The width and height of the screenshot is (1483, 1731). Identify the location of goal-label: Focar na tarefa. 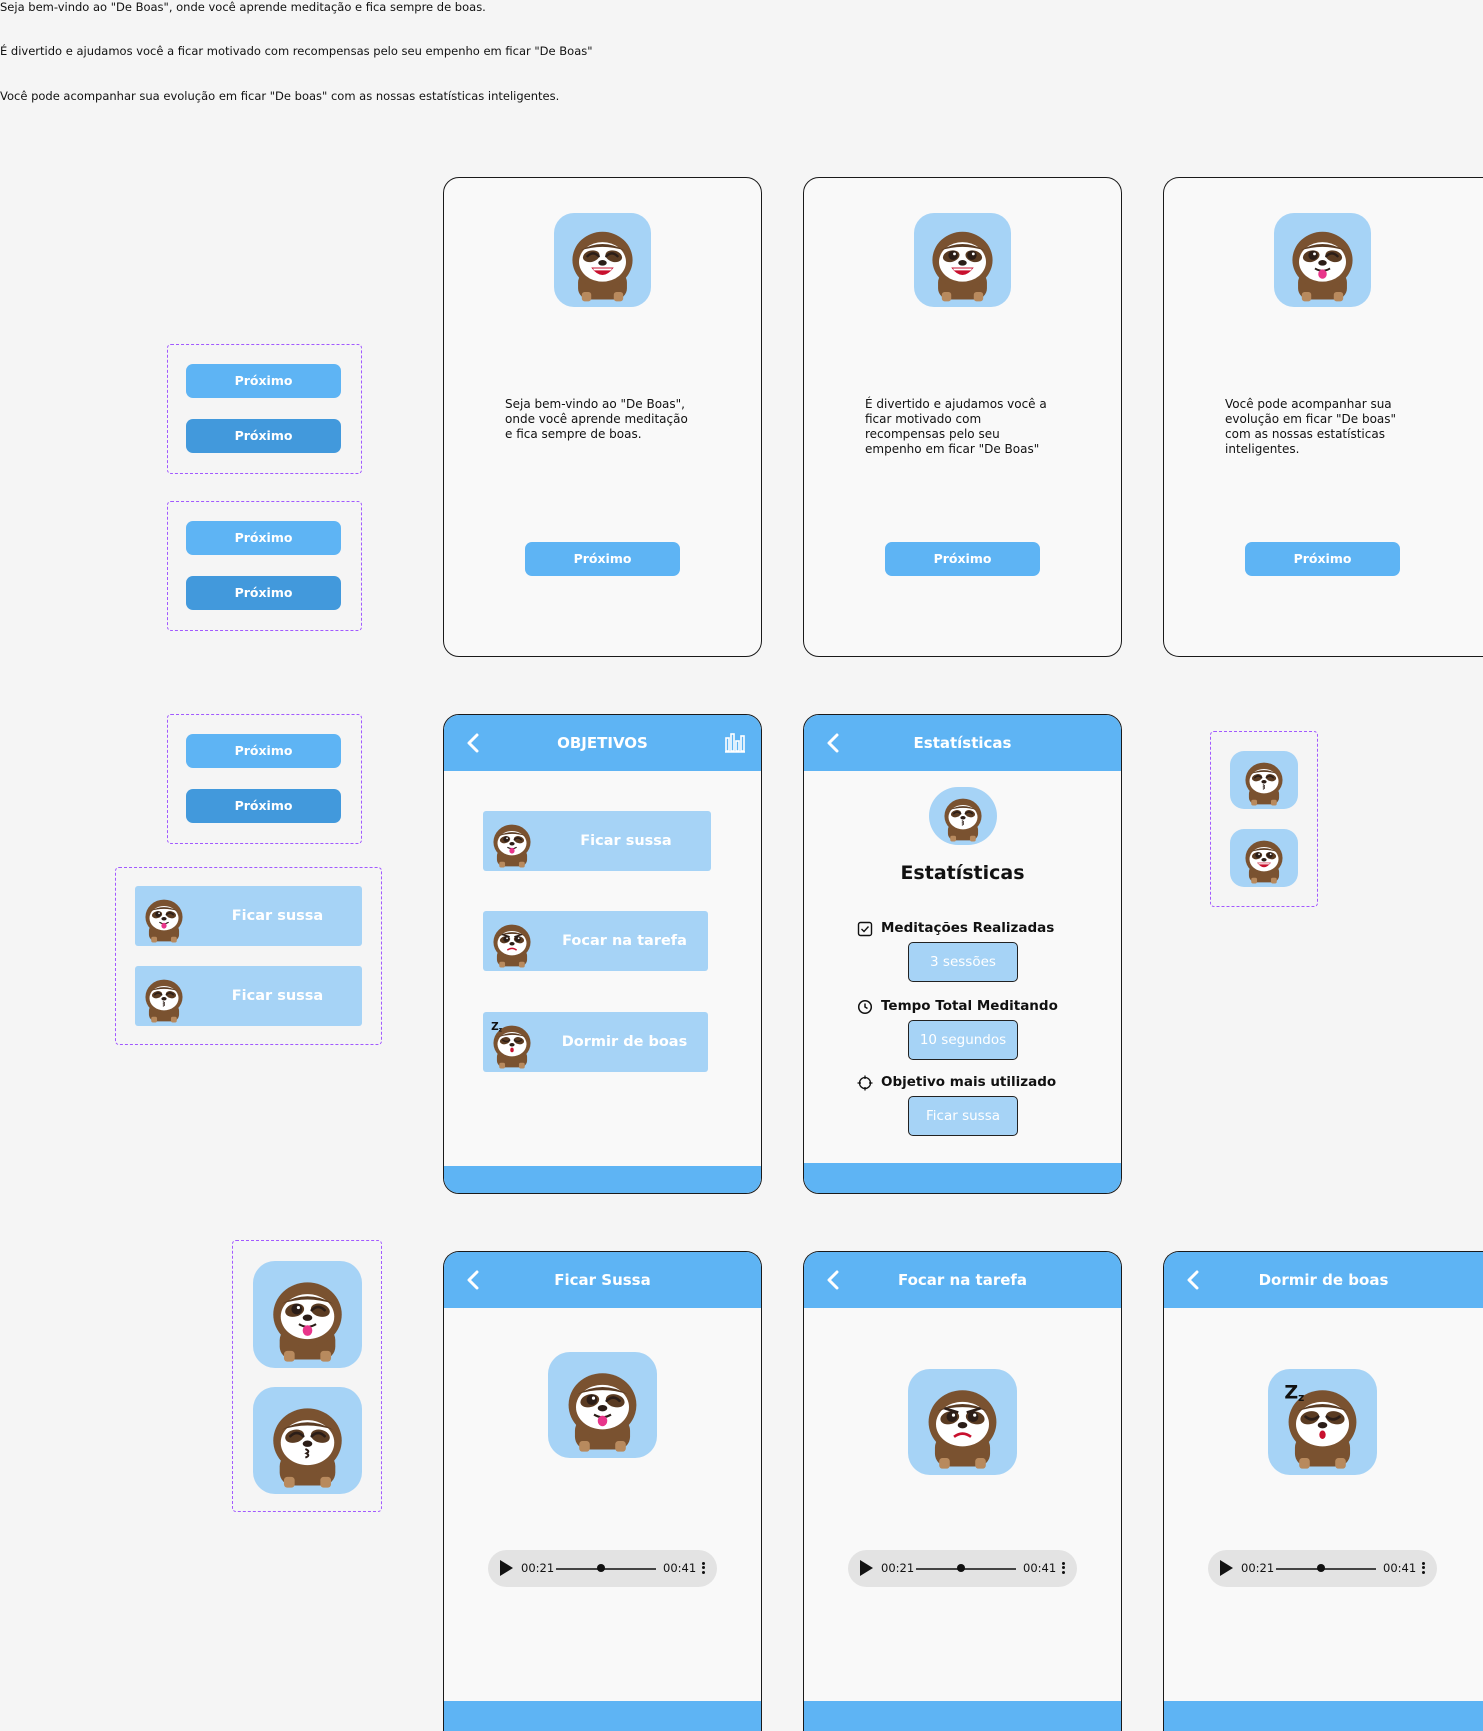
(624, 941).